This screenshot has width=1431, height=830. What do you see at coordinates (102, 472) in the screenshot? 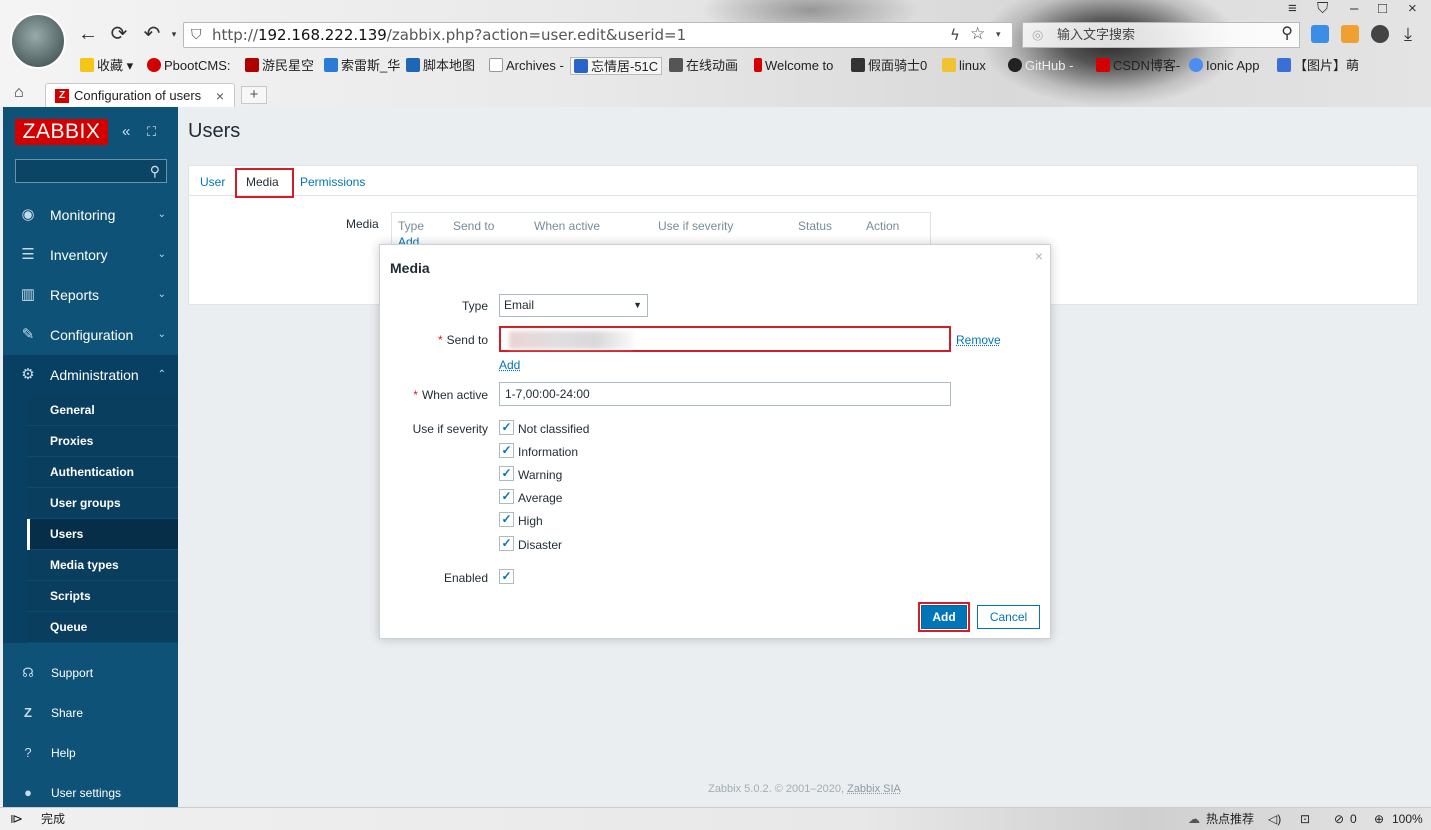
I see `submenu-authentication: Authentication` at bounding box center [102, 472].